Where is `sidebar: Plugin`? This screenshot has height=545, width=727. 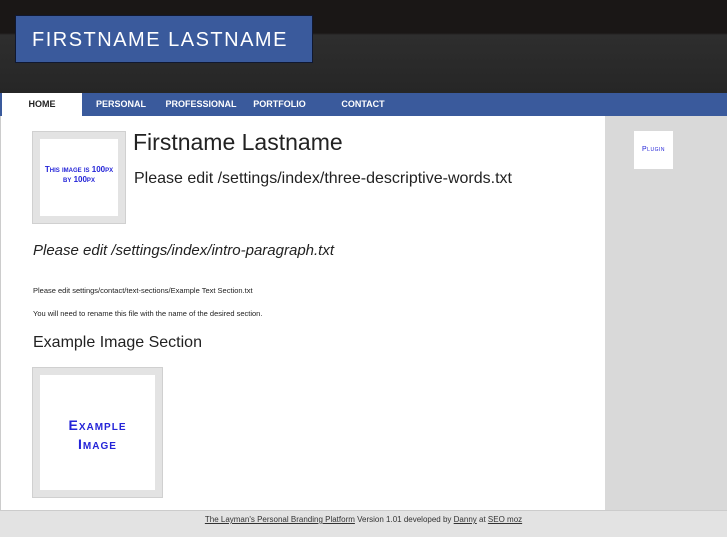
sidebar: Plugin is located at coordinates (666, 313).